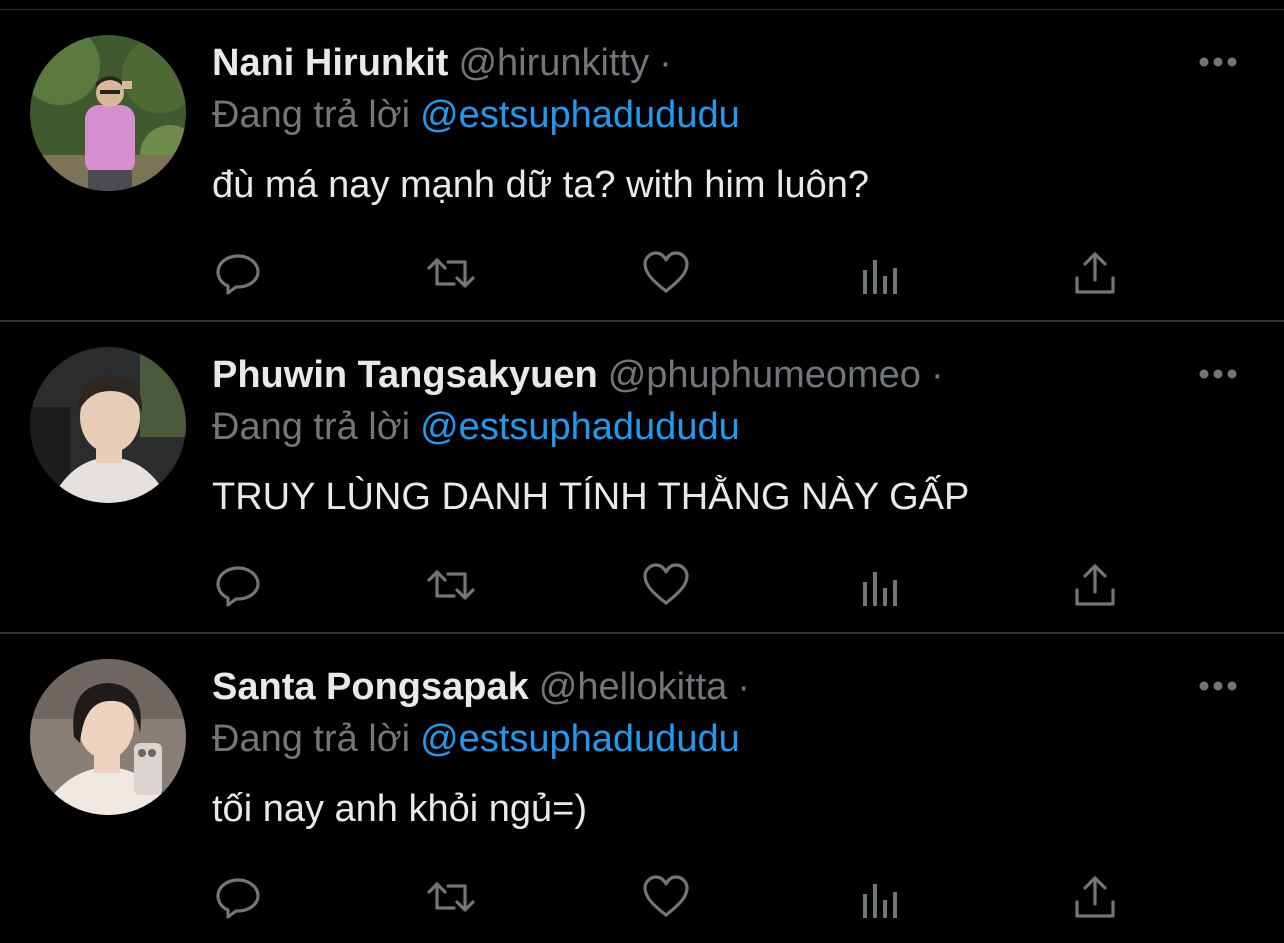  Describe the element at coordinates (370, 687) in the screenshot. I see `display-name: Santa Pongsapak` at that location.